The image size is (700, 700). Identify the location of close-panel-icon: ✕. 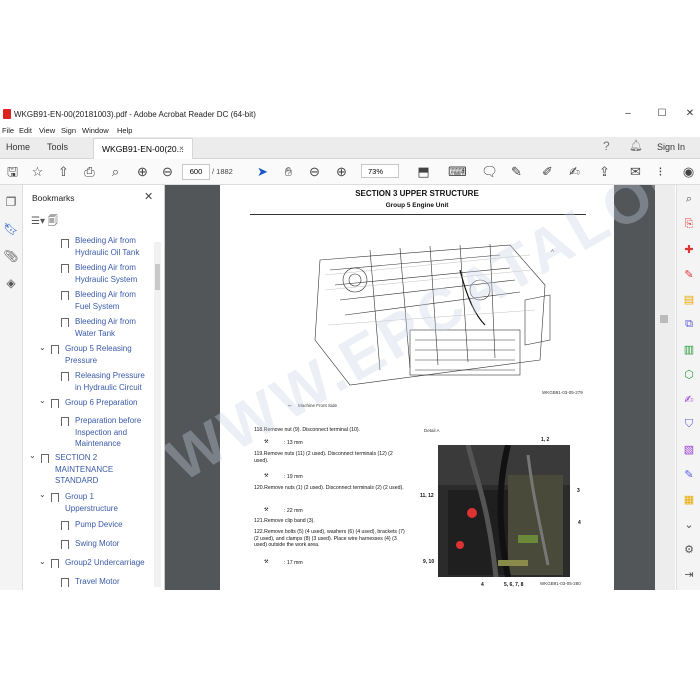
(148, 196).